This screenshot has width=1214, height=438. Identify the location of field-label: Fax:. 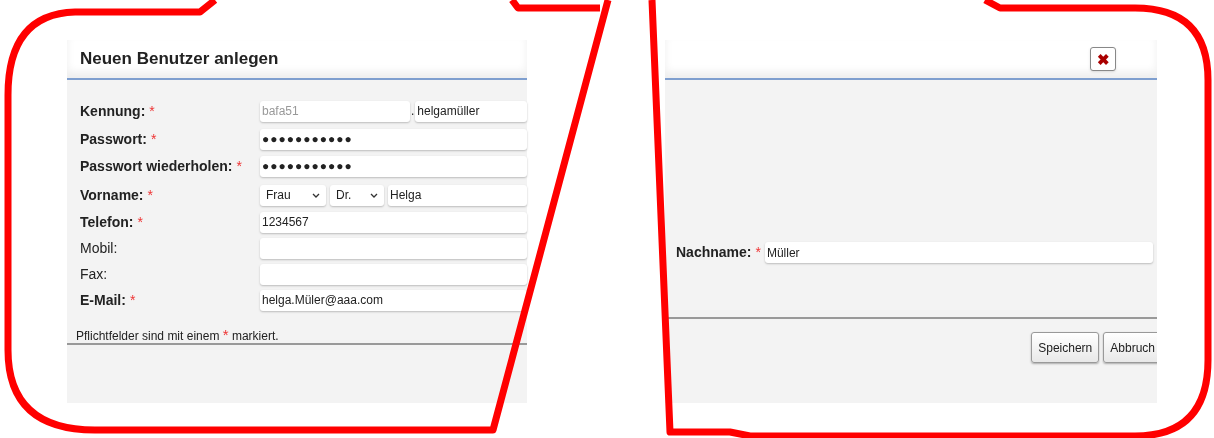
(94, 274).